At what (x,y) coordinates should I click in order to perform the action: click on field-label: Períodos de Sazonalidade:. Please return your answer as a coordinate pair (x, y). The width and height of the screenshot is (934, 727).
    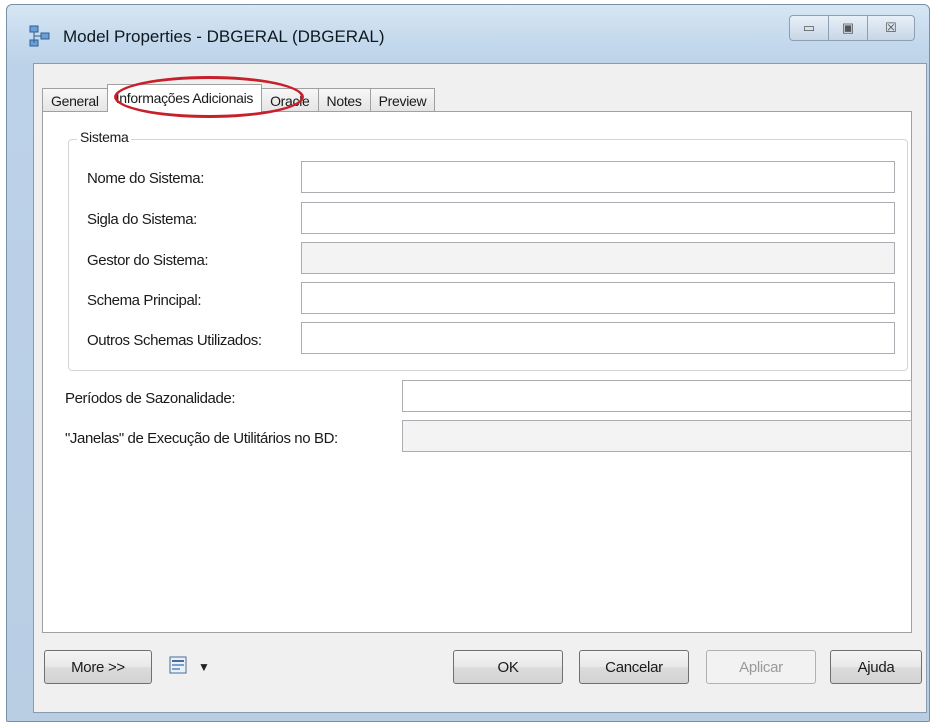
    Looking at the image, I should click on (150, 398).